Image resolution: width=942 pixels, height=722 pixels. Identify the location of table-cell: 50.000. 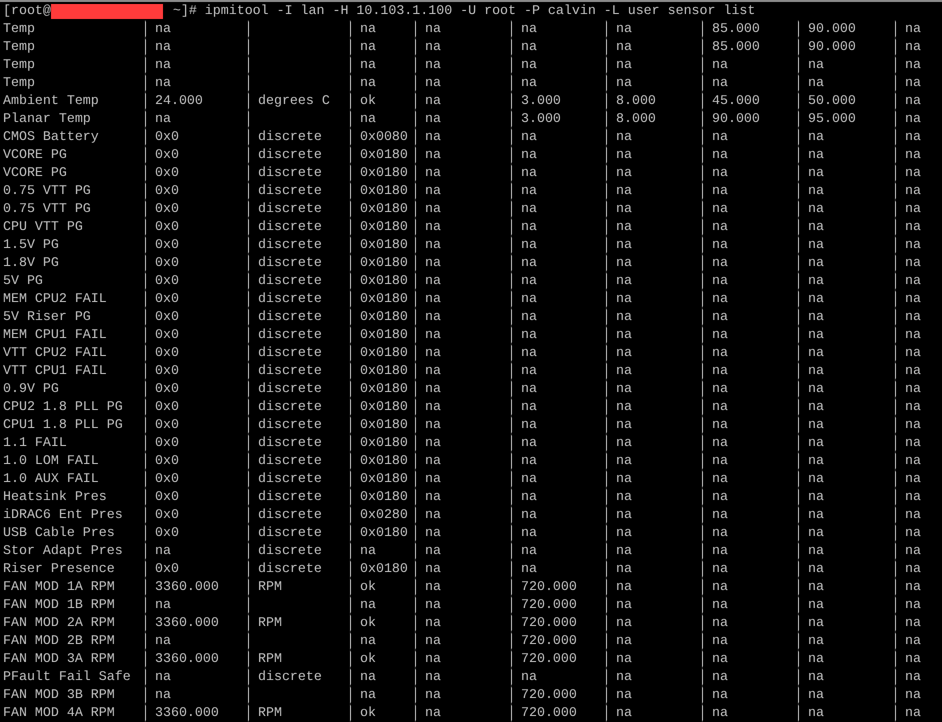
(832, 100).